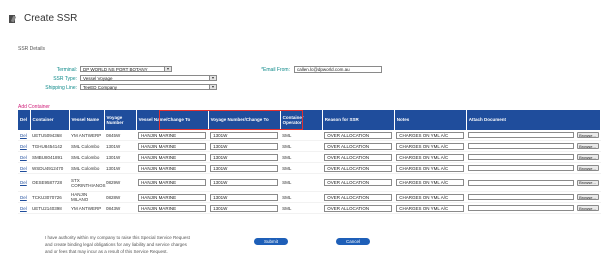 This screenshot has width=614, height=266. Describe the element at coordinates (271, 241) in the screenshot. I see `submit-button: Submit` at that location.